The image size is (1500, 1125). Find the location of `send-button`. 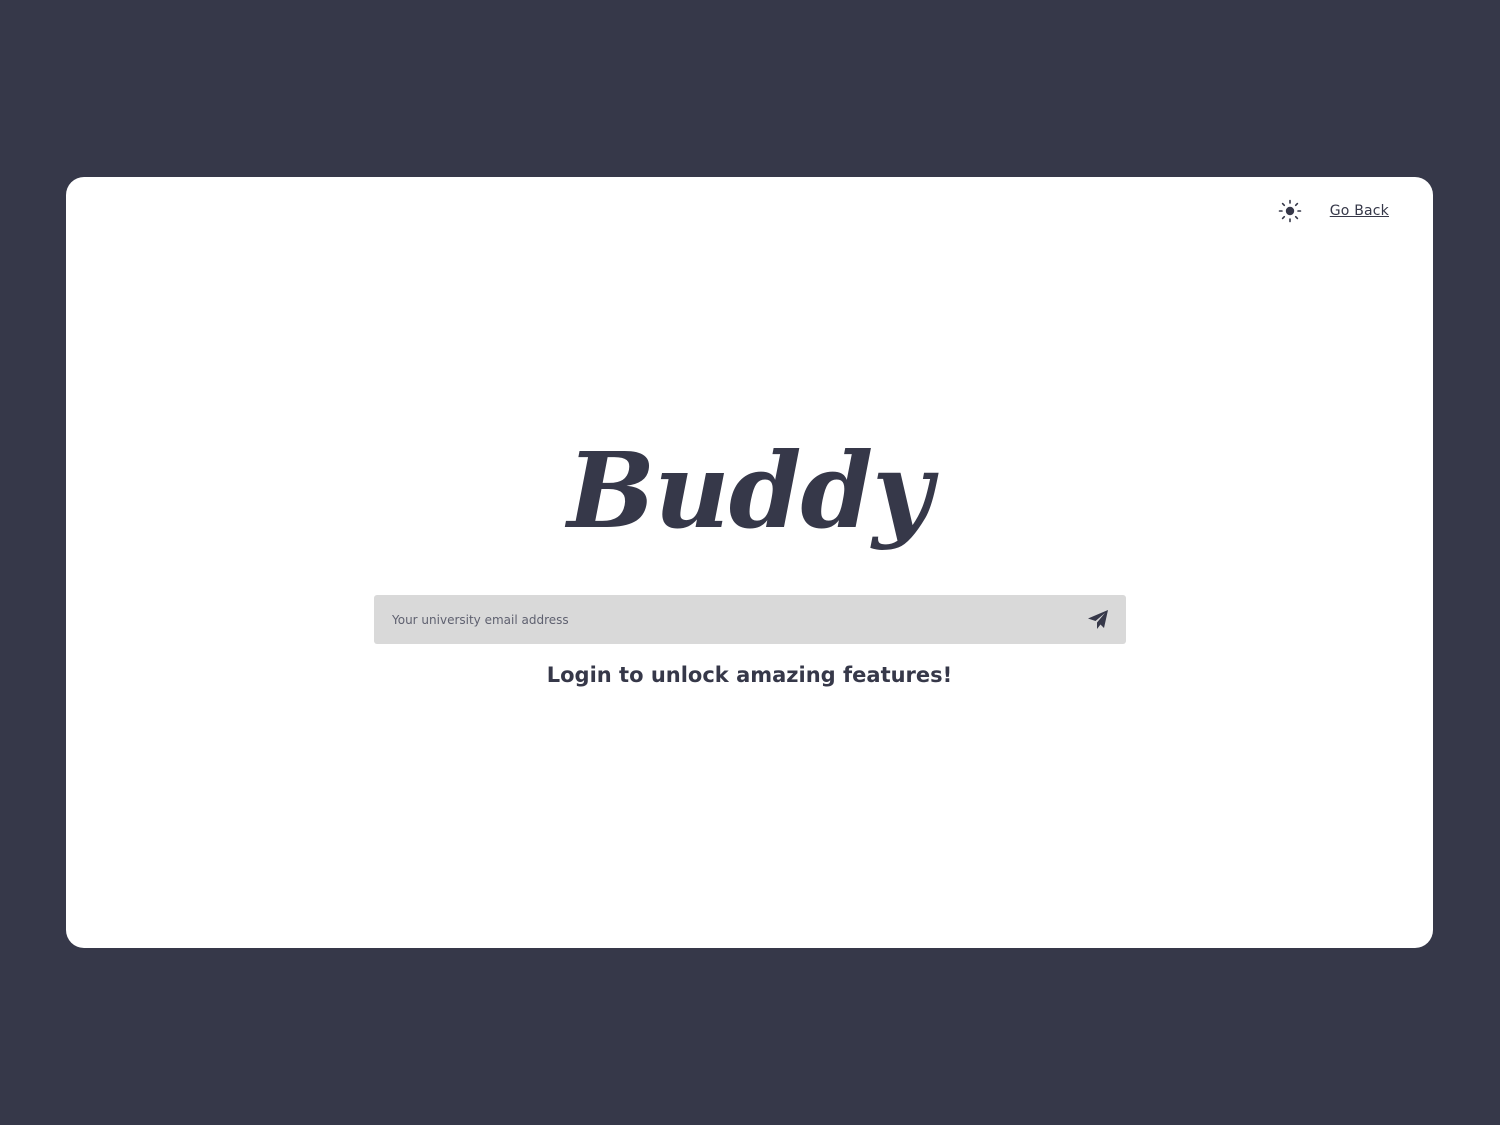

send-button is located at coordinates (1098, 619).